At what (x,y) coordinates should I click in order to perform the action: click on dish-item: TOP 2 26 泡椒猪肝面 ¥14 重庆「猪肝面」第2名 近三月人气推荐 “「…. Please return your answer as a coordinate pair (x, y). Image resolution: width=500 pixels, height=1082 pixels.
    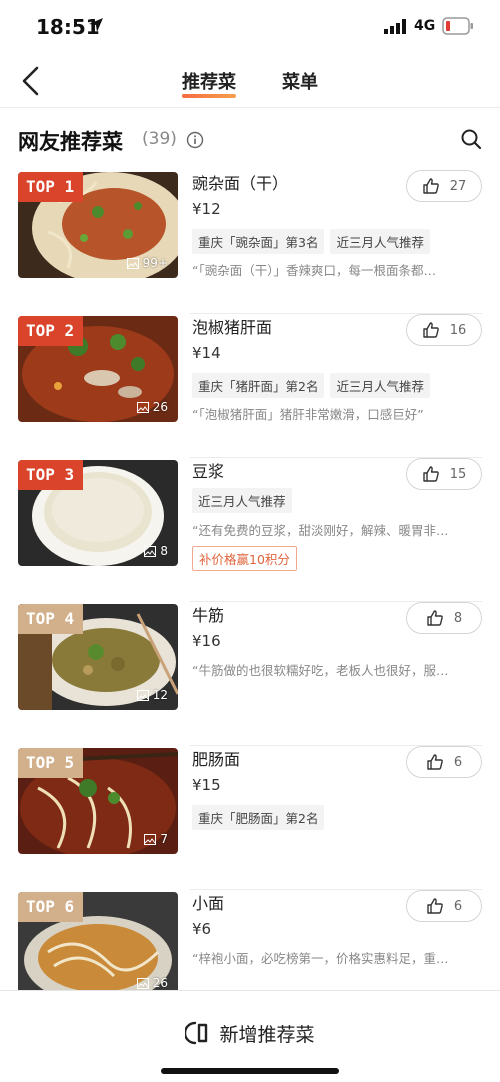
    Looking at the image, I should click on (250, 386).